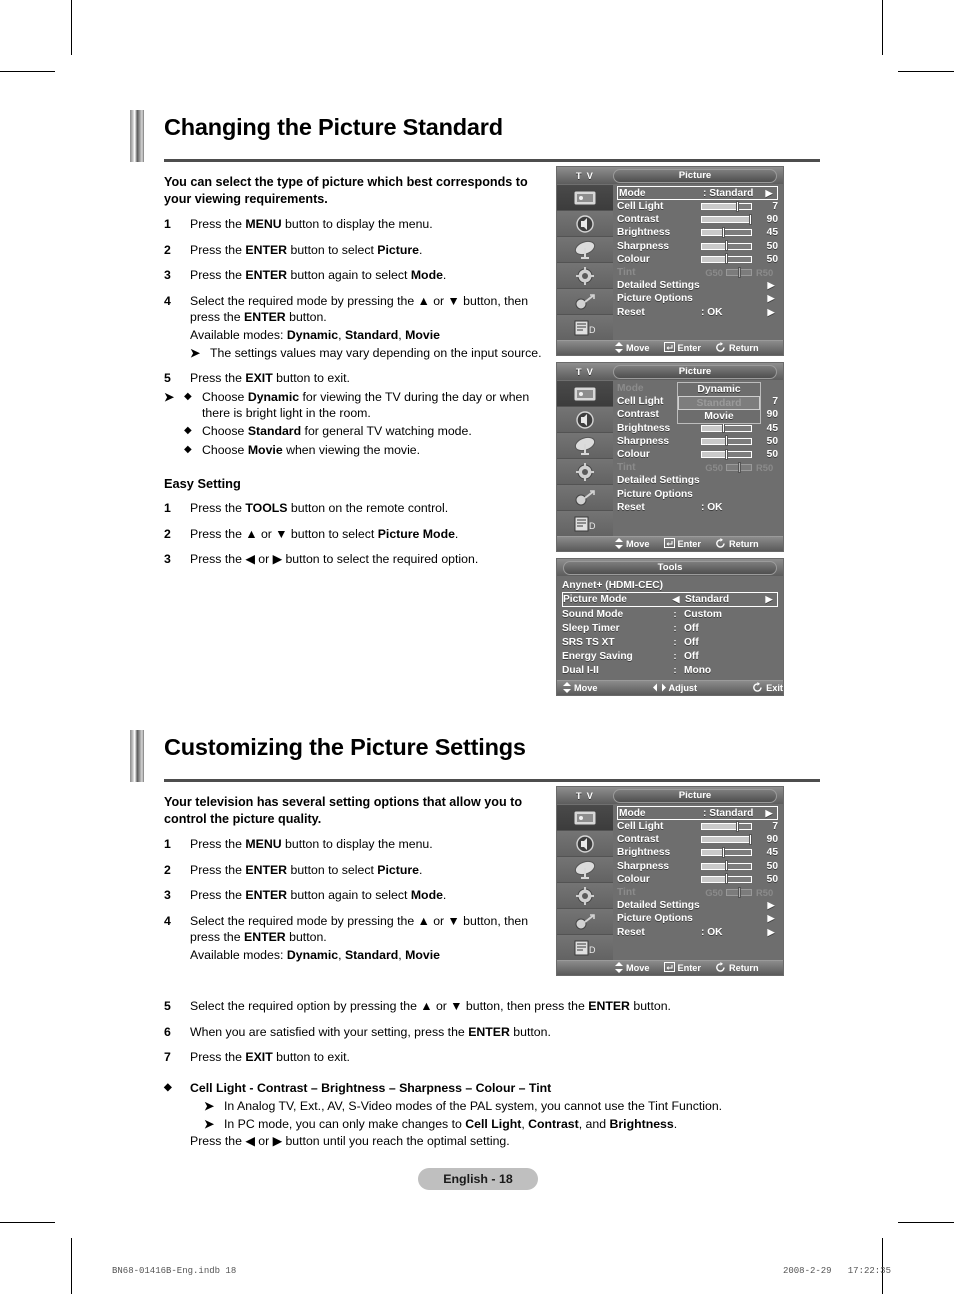 The image size is (954, 1294). I want to click on tools-row-anynet: Anynet+ (HDMI-CEC), so click(670, 585).